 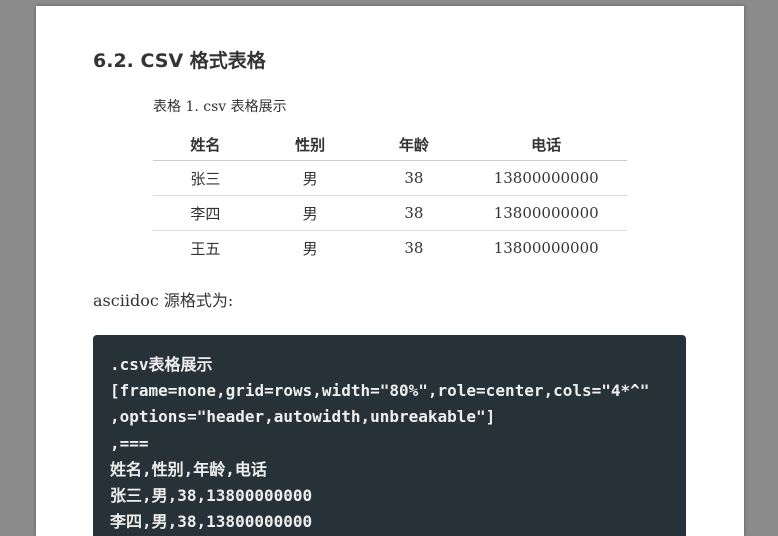 I want to click on table-header-row: 姓名 性别 年龄 电话, so click(x=390, y=144).